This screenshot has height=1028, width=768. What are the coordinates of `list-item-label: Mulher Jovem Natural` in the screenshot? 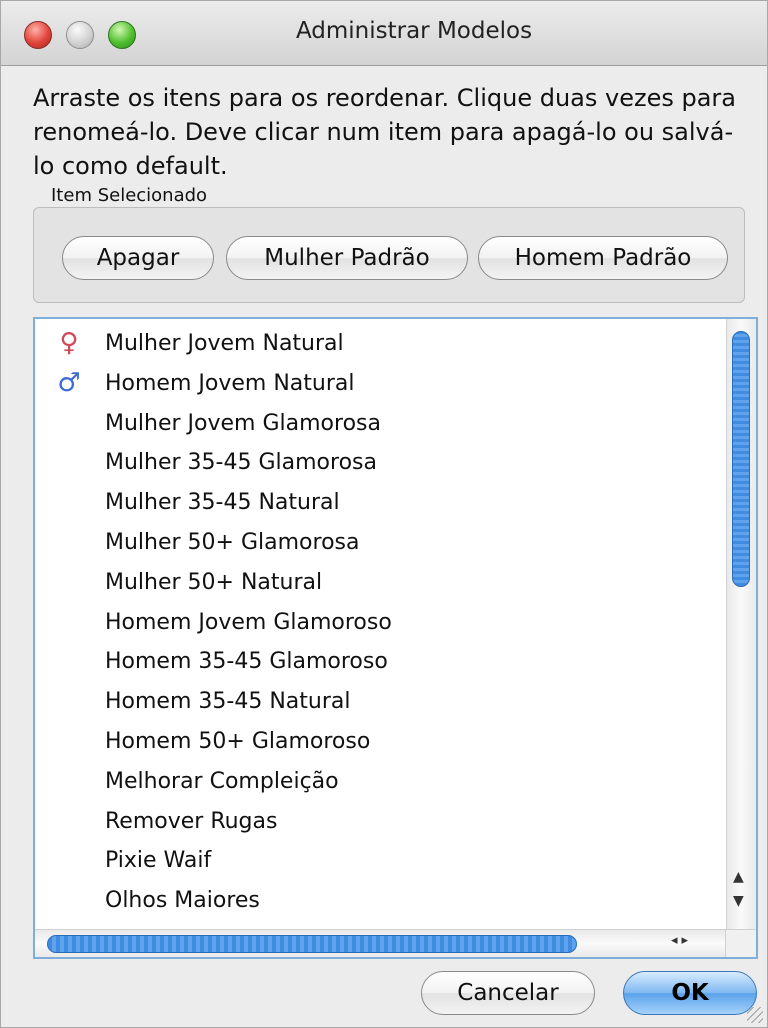 It's located at (224, 343).